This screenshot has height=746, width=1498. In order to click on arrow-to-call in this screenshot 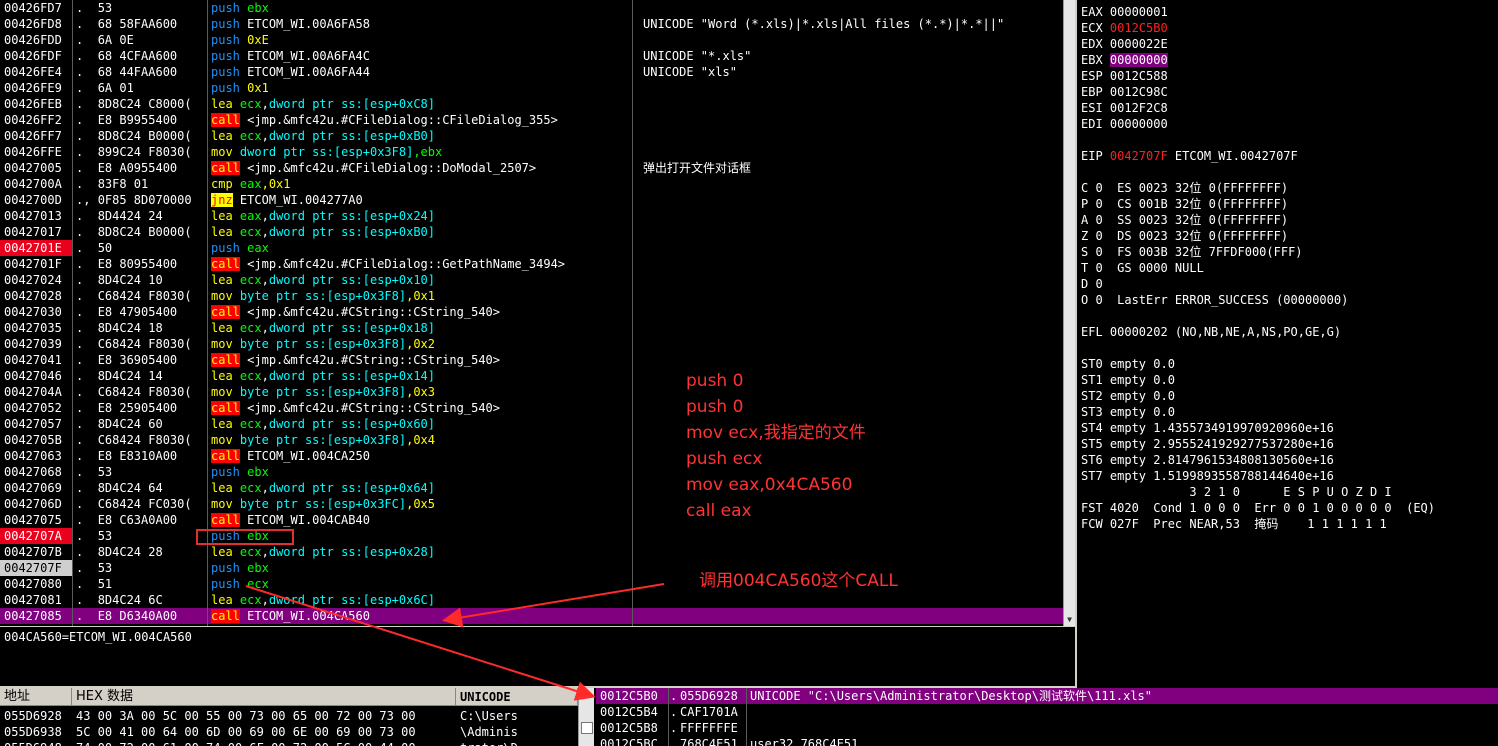, I will do `click(553, 605)`.